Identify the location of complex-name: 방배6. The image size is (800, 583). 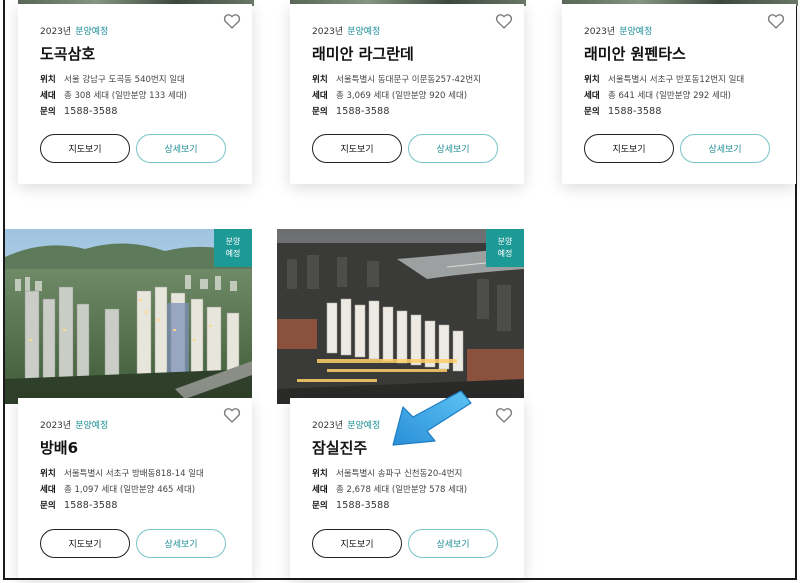
(59, 448).